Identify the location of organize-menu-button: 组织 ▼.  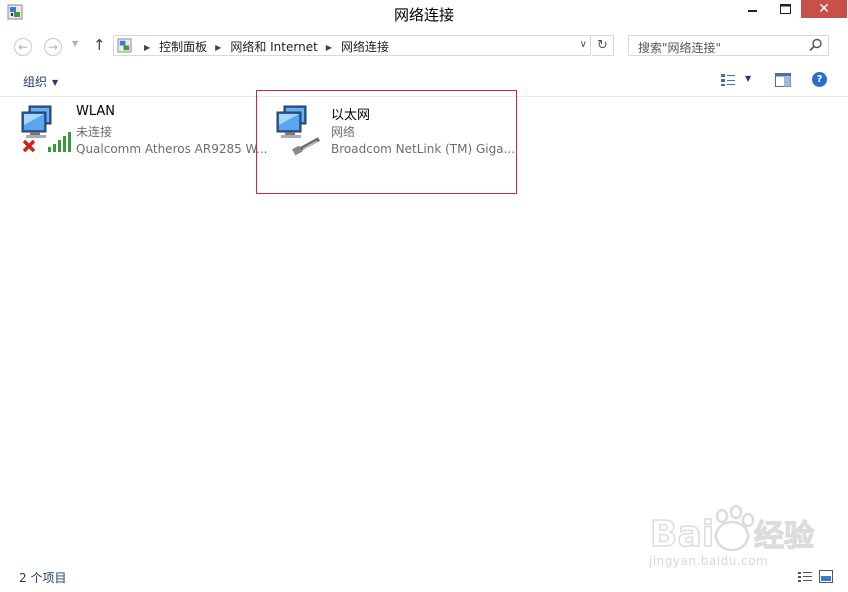
(40, 81).